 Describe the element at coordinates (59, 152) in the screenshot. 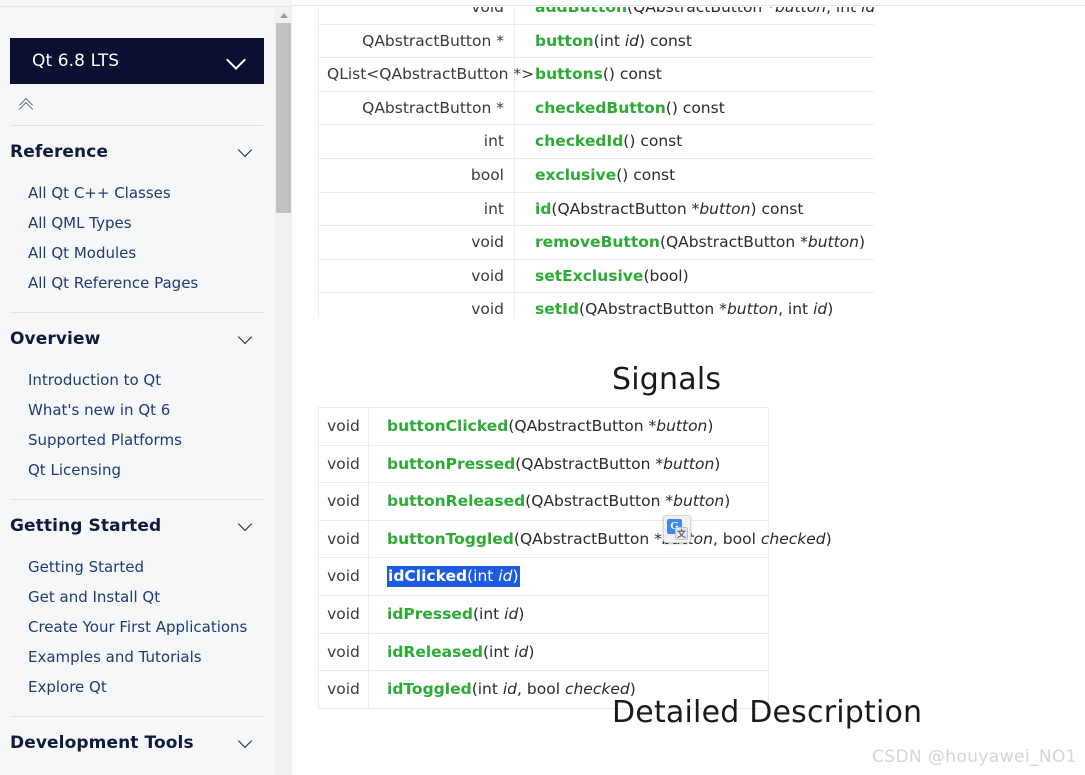

I see `nav-group-title: Reference` at that location.